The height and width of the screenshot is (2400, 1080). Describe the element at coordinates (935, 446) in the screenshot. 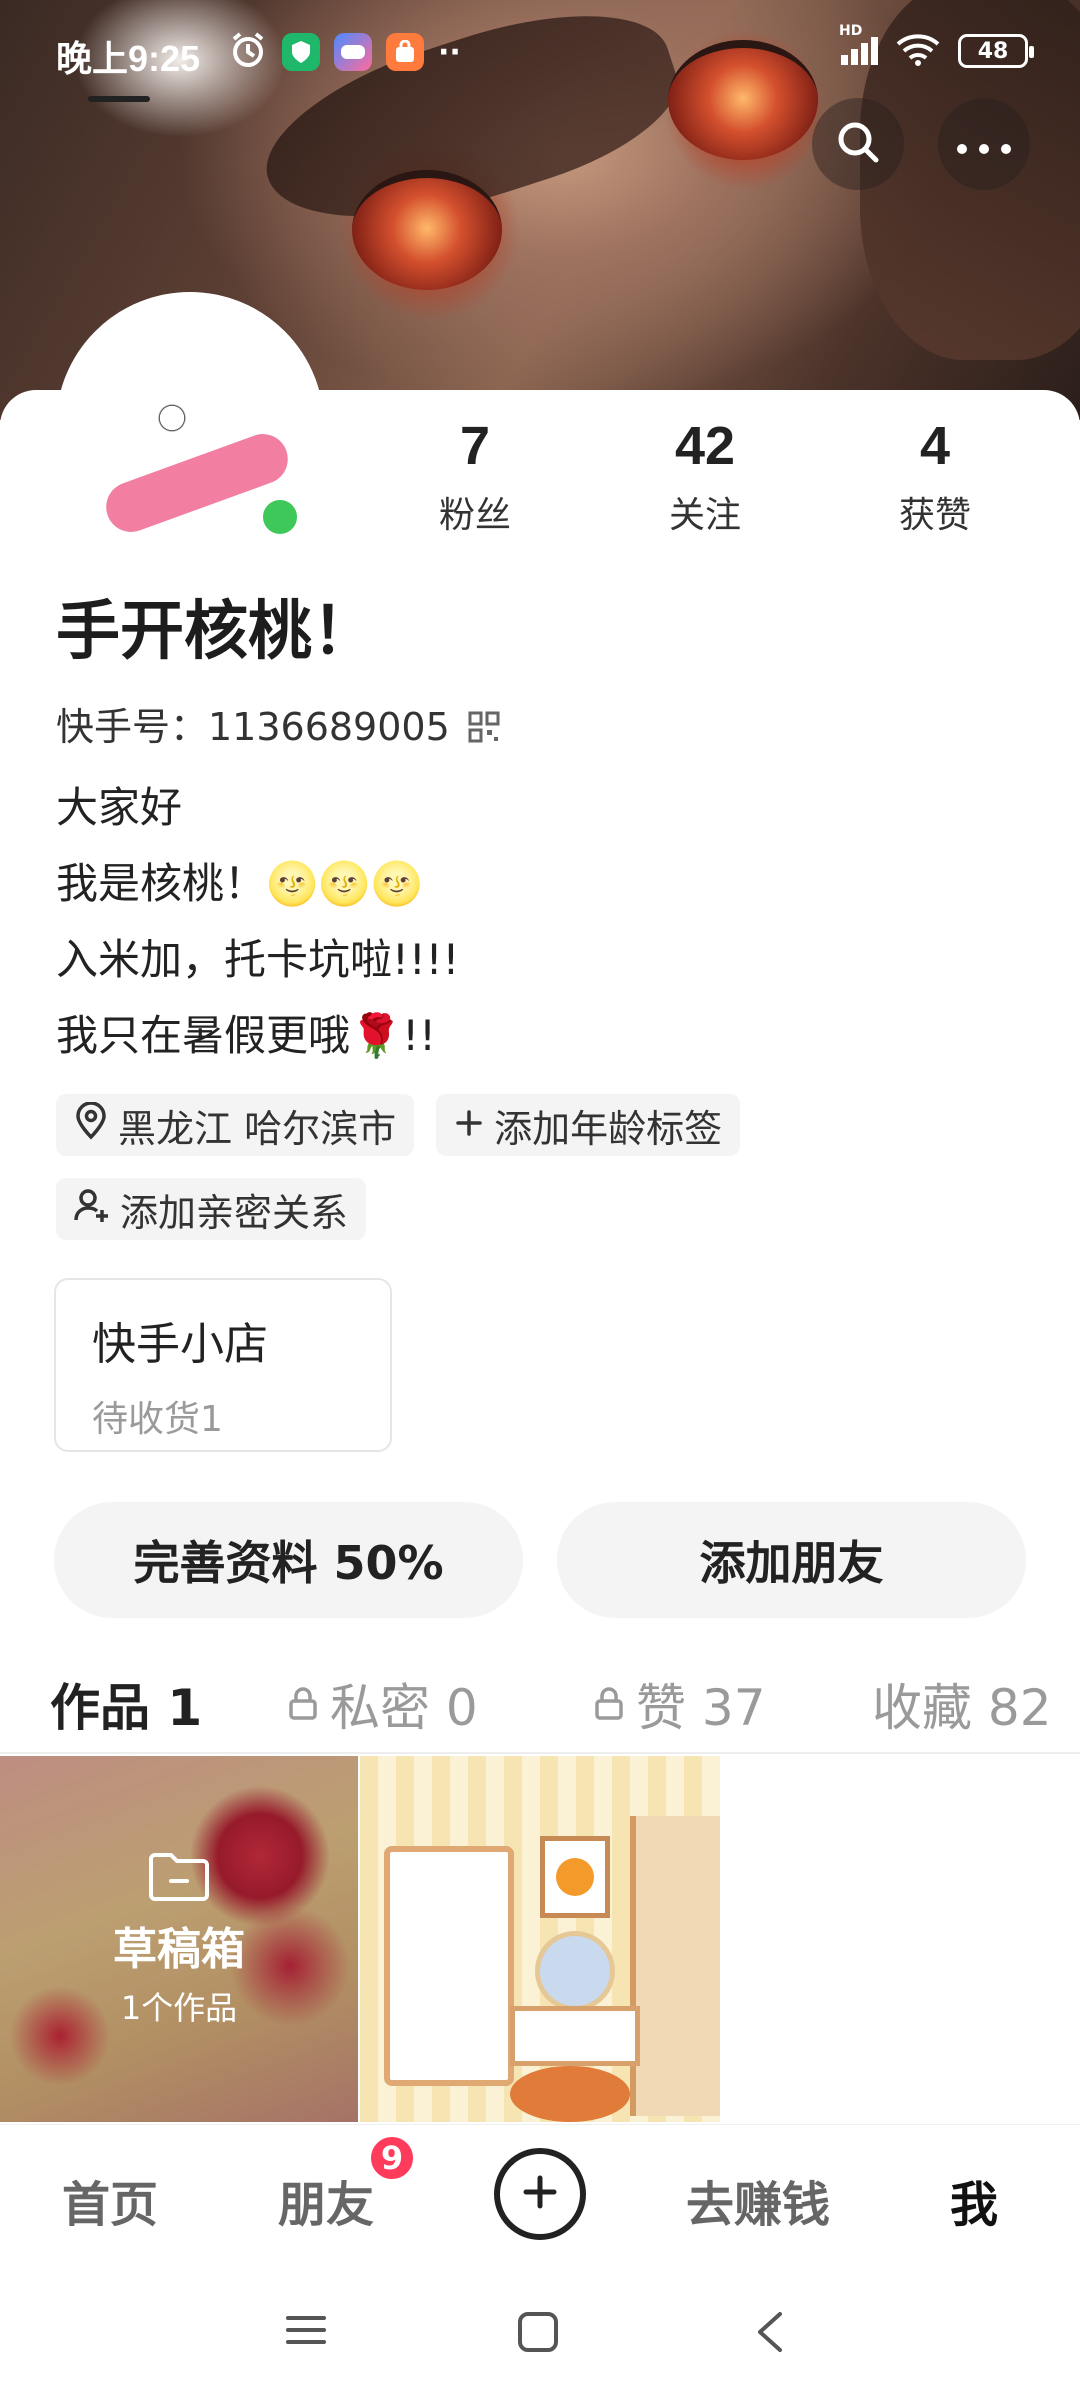

I see `stat-value: 4` at that location.